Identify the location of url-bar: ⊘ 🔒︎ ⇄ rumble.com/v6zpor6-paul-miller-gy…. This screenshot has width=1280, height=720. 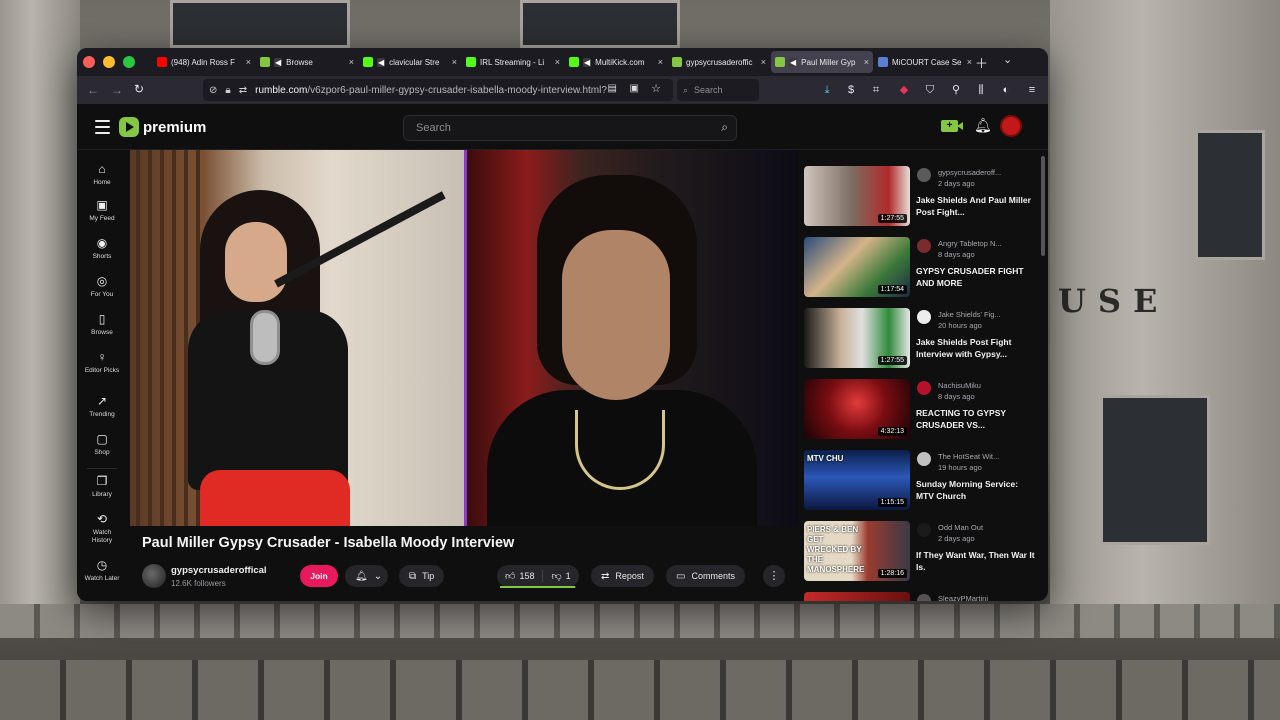
(438, 90).